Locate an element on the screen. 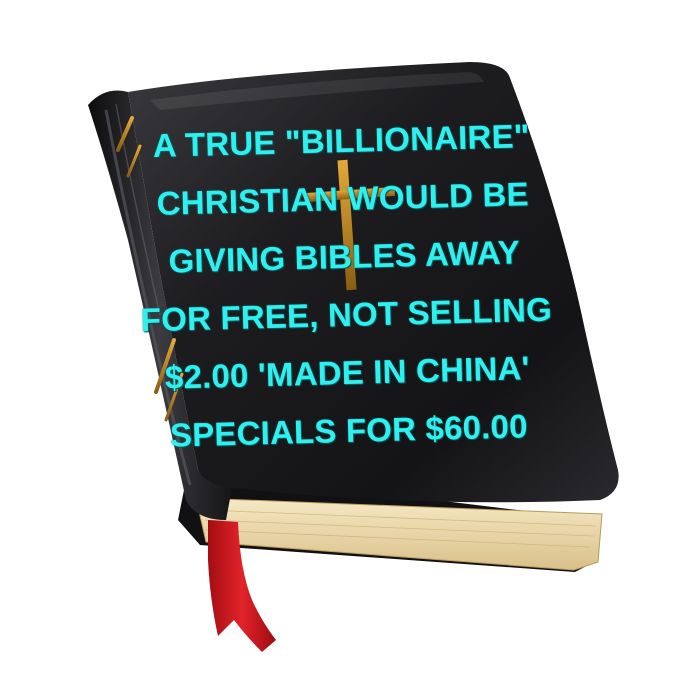  caption-line: $2.00 'MADE IN CHINA' is located at coordinates (347, 372).